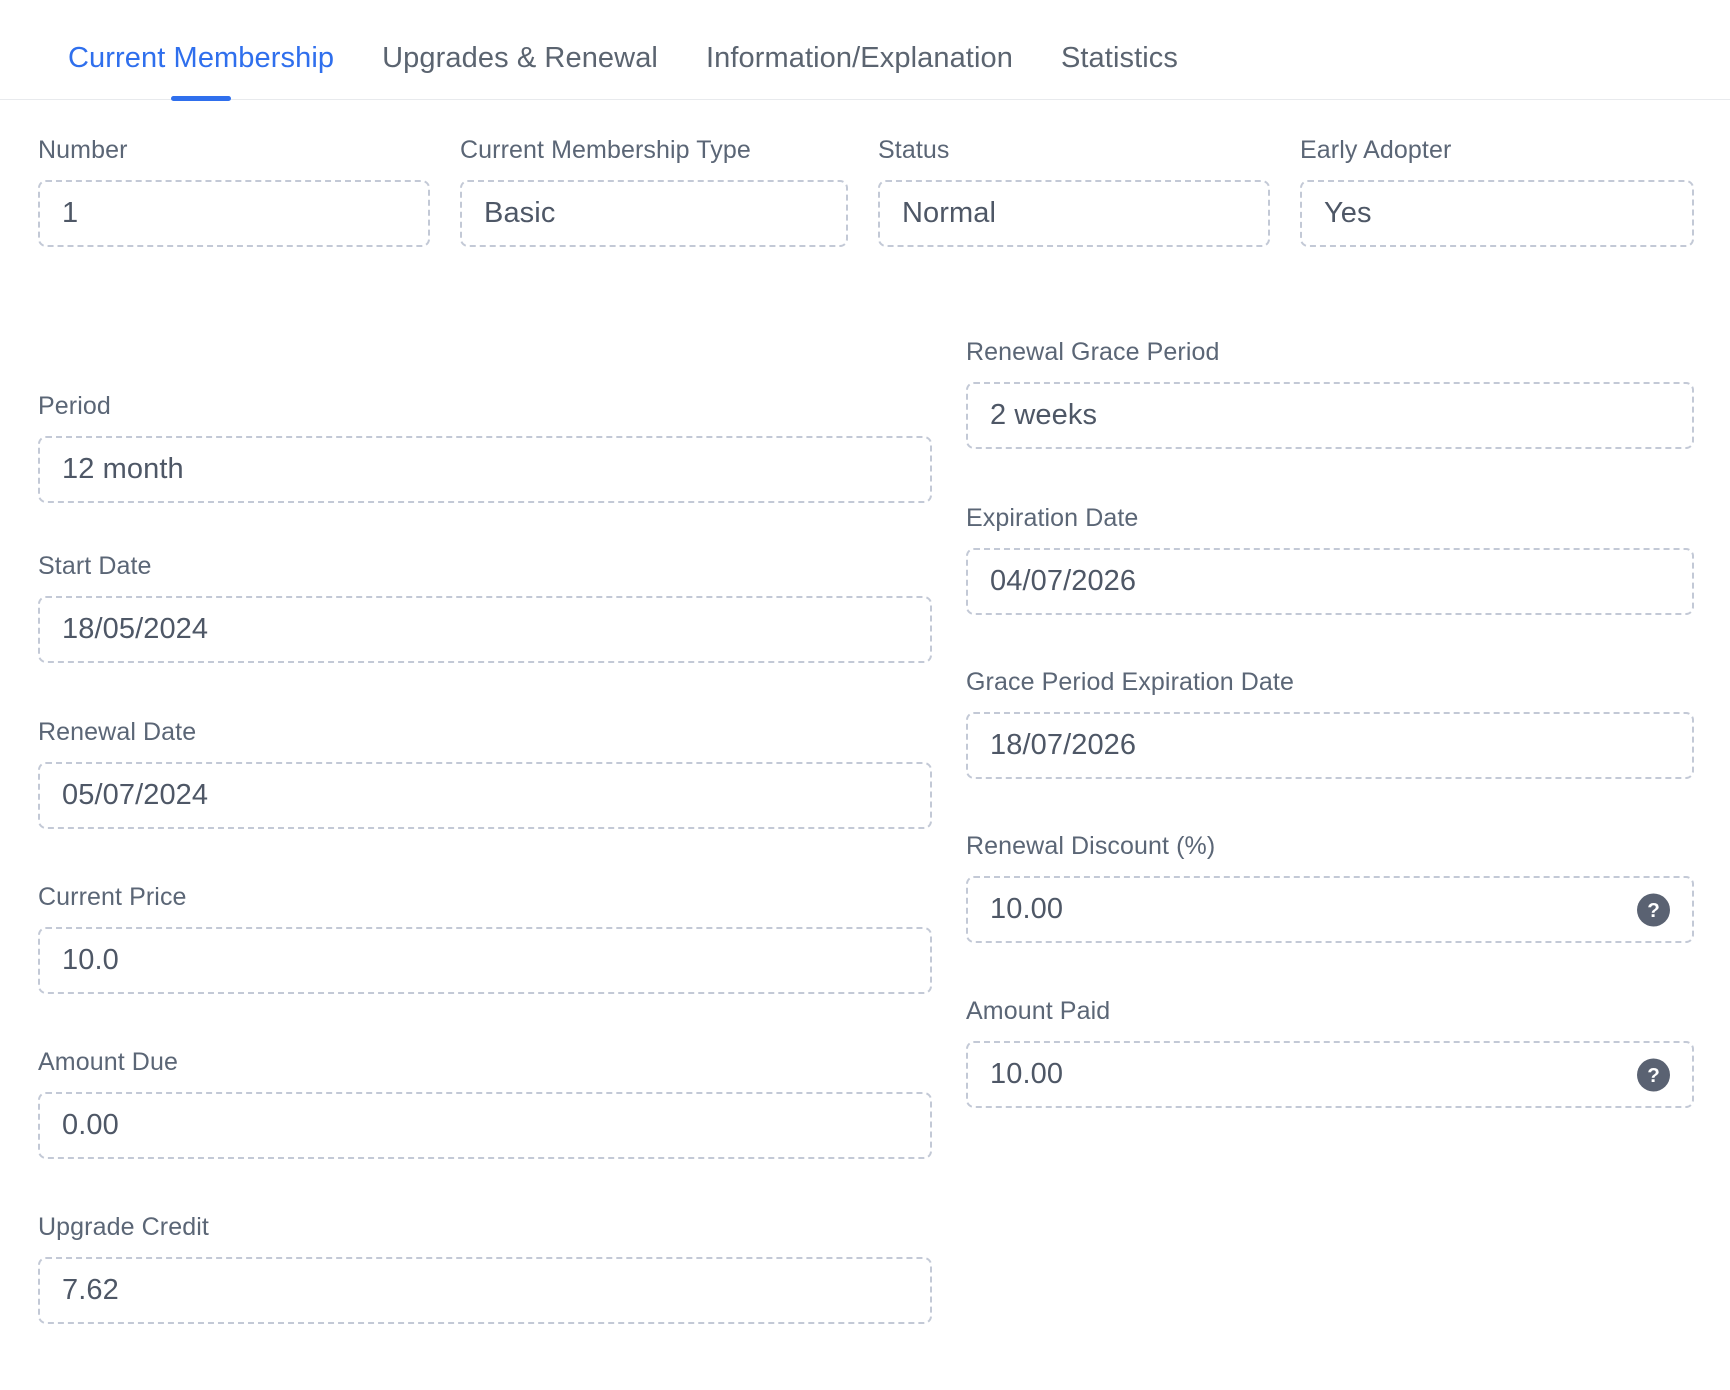  Describe the element at coordinates (520, 213) in the screenshot. I see `value-current-membership-type: Basic` at that location.